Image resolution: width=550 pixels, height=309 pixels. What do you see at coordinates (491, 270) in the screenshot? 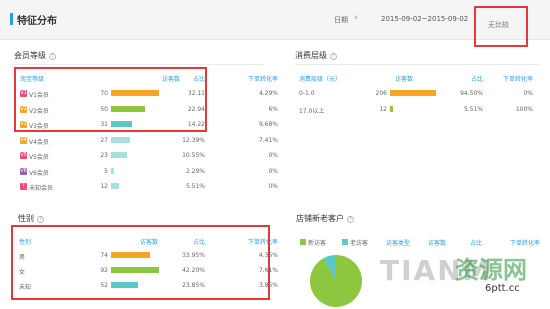
I see `watermark-site: 资源网` at bounding box center [491, 270].